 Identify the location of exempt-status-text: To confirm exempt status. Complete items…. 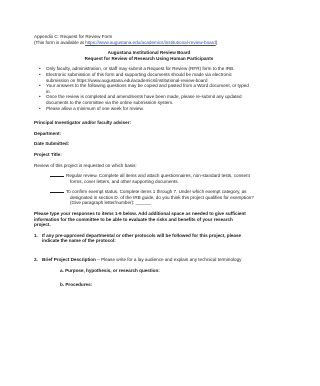
(156, 192).